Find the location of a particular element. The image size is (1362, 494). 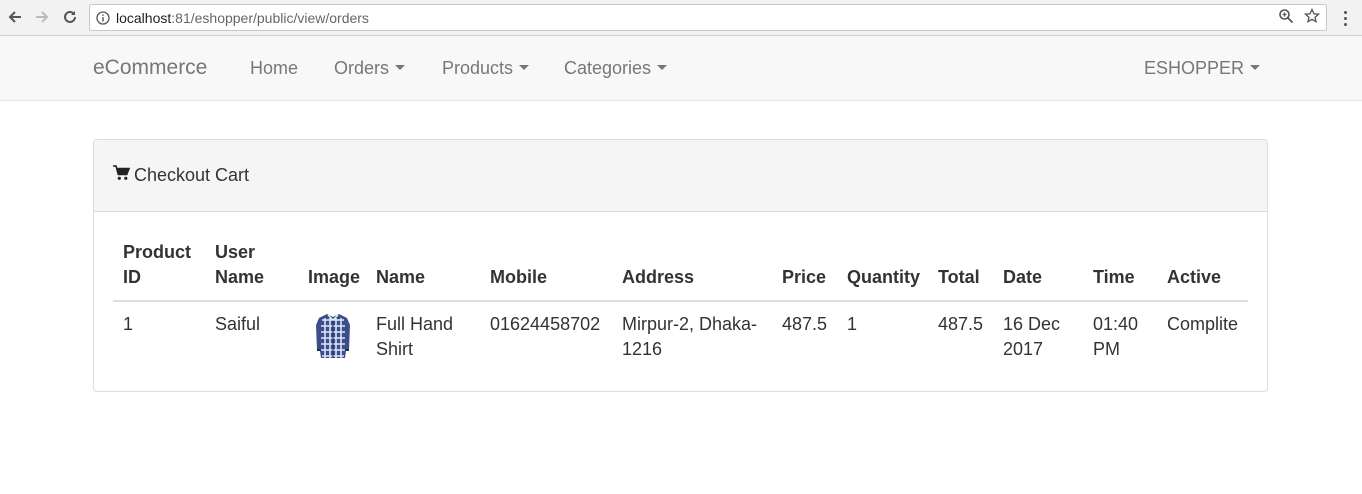

user-menu-dropdown: ESHOPPER is located at coordinates (1202, 68).